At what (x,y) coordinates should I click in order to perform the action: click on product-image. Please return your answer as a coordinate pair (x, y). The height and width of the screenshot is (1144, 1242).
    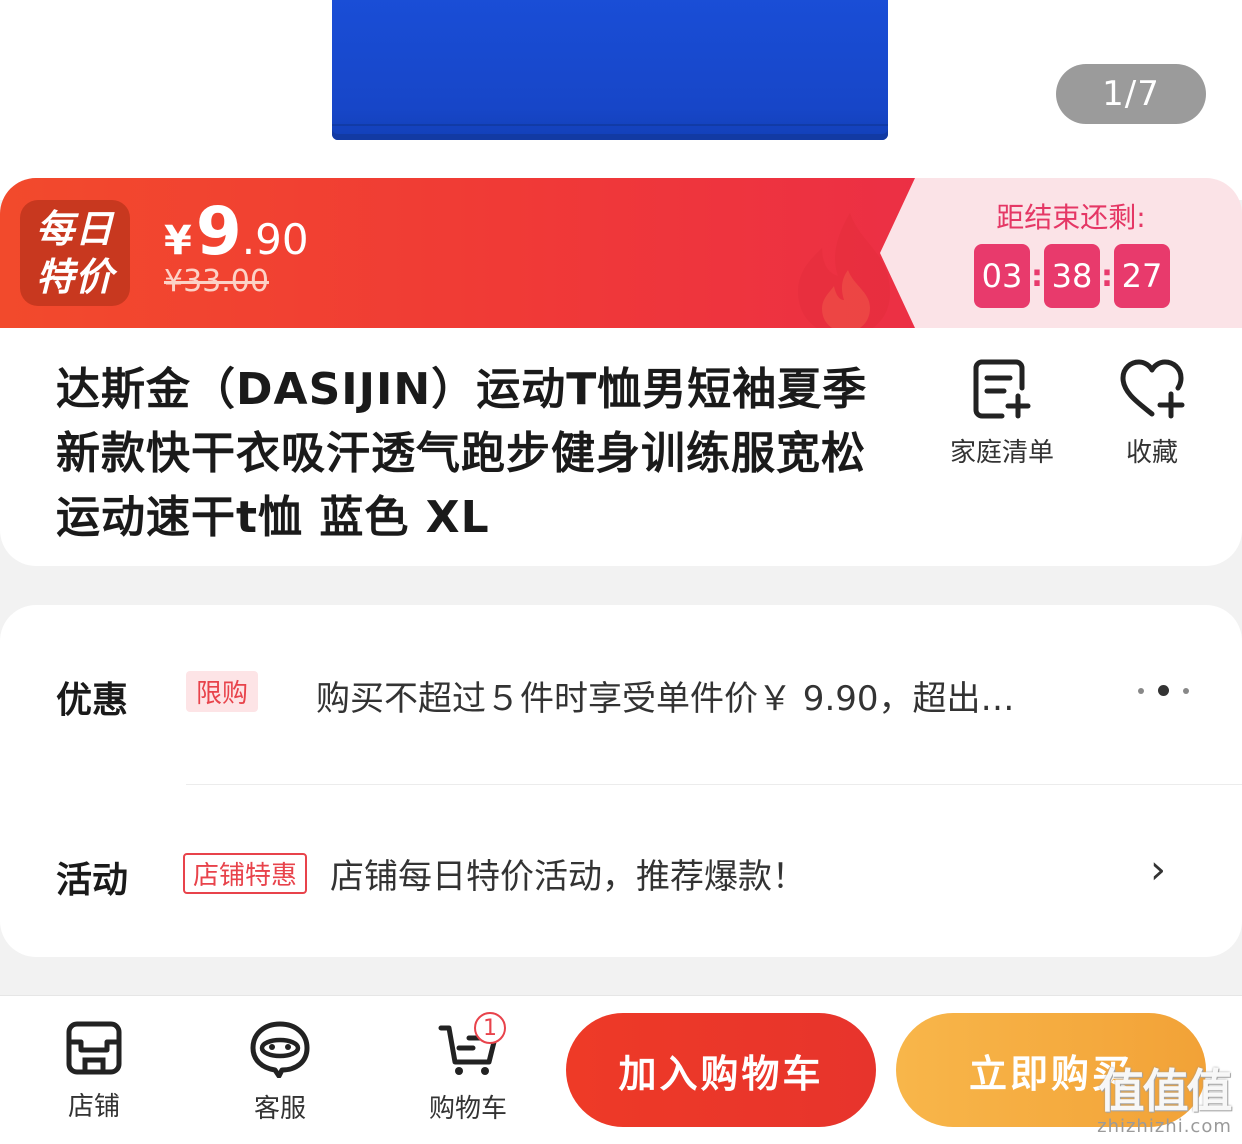
    Looking at the image, I should click on (610, 70).